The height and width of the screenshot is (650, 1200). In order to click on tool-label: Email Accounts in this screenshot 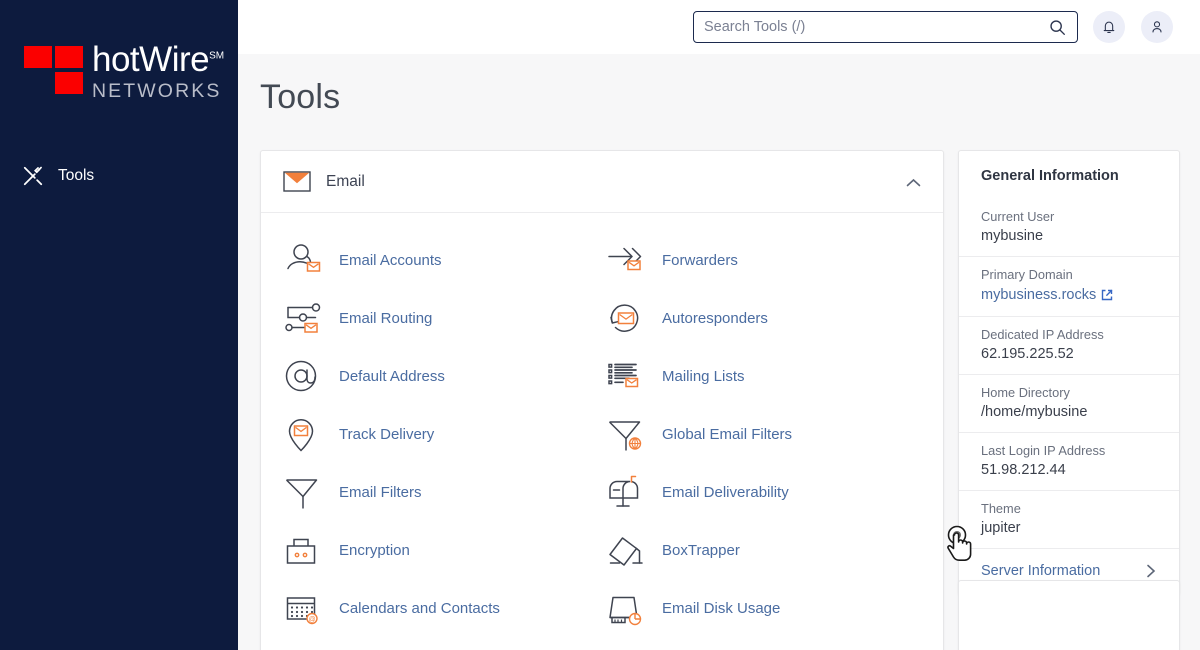, I will do `click(390, 260)`.